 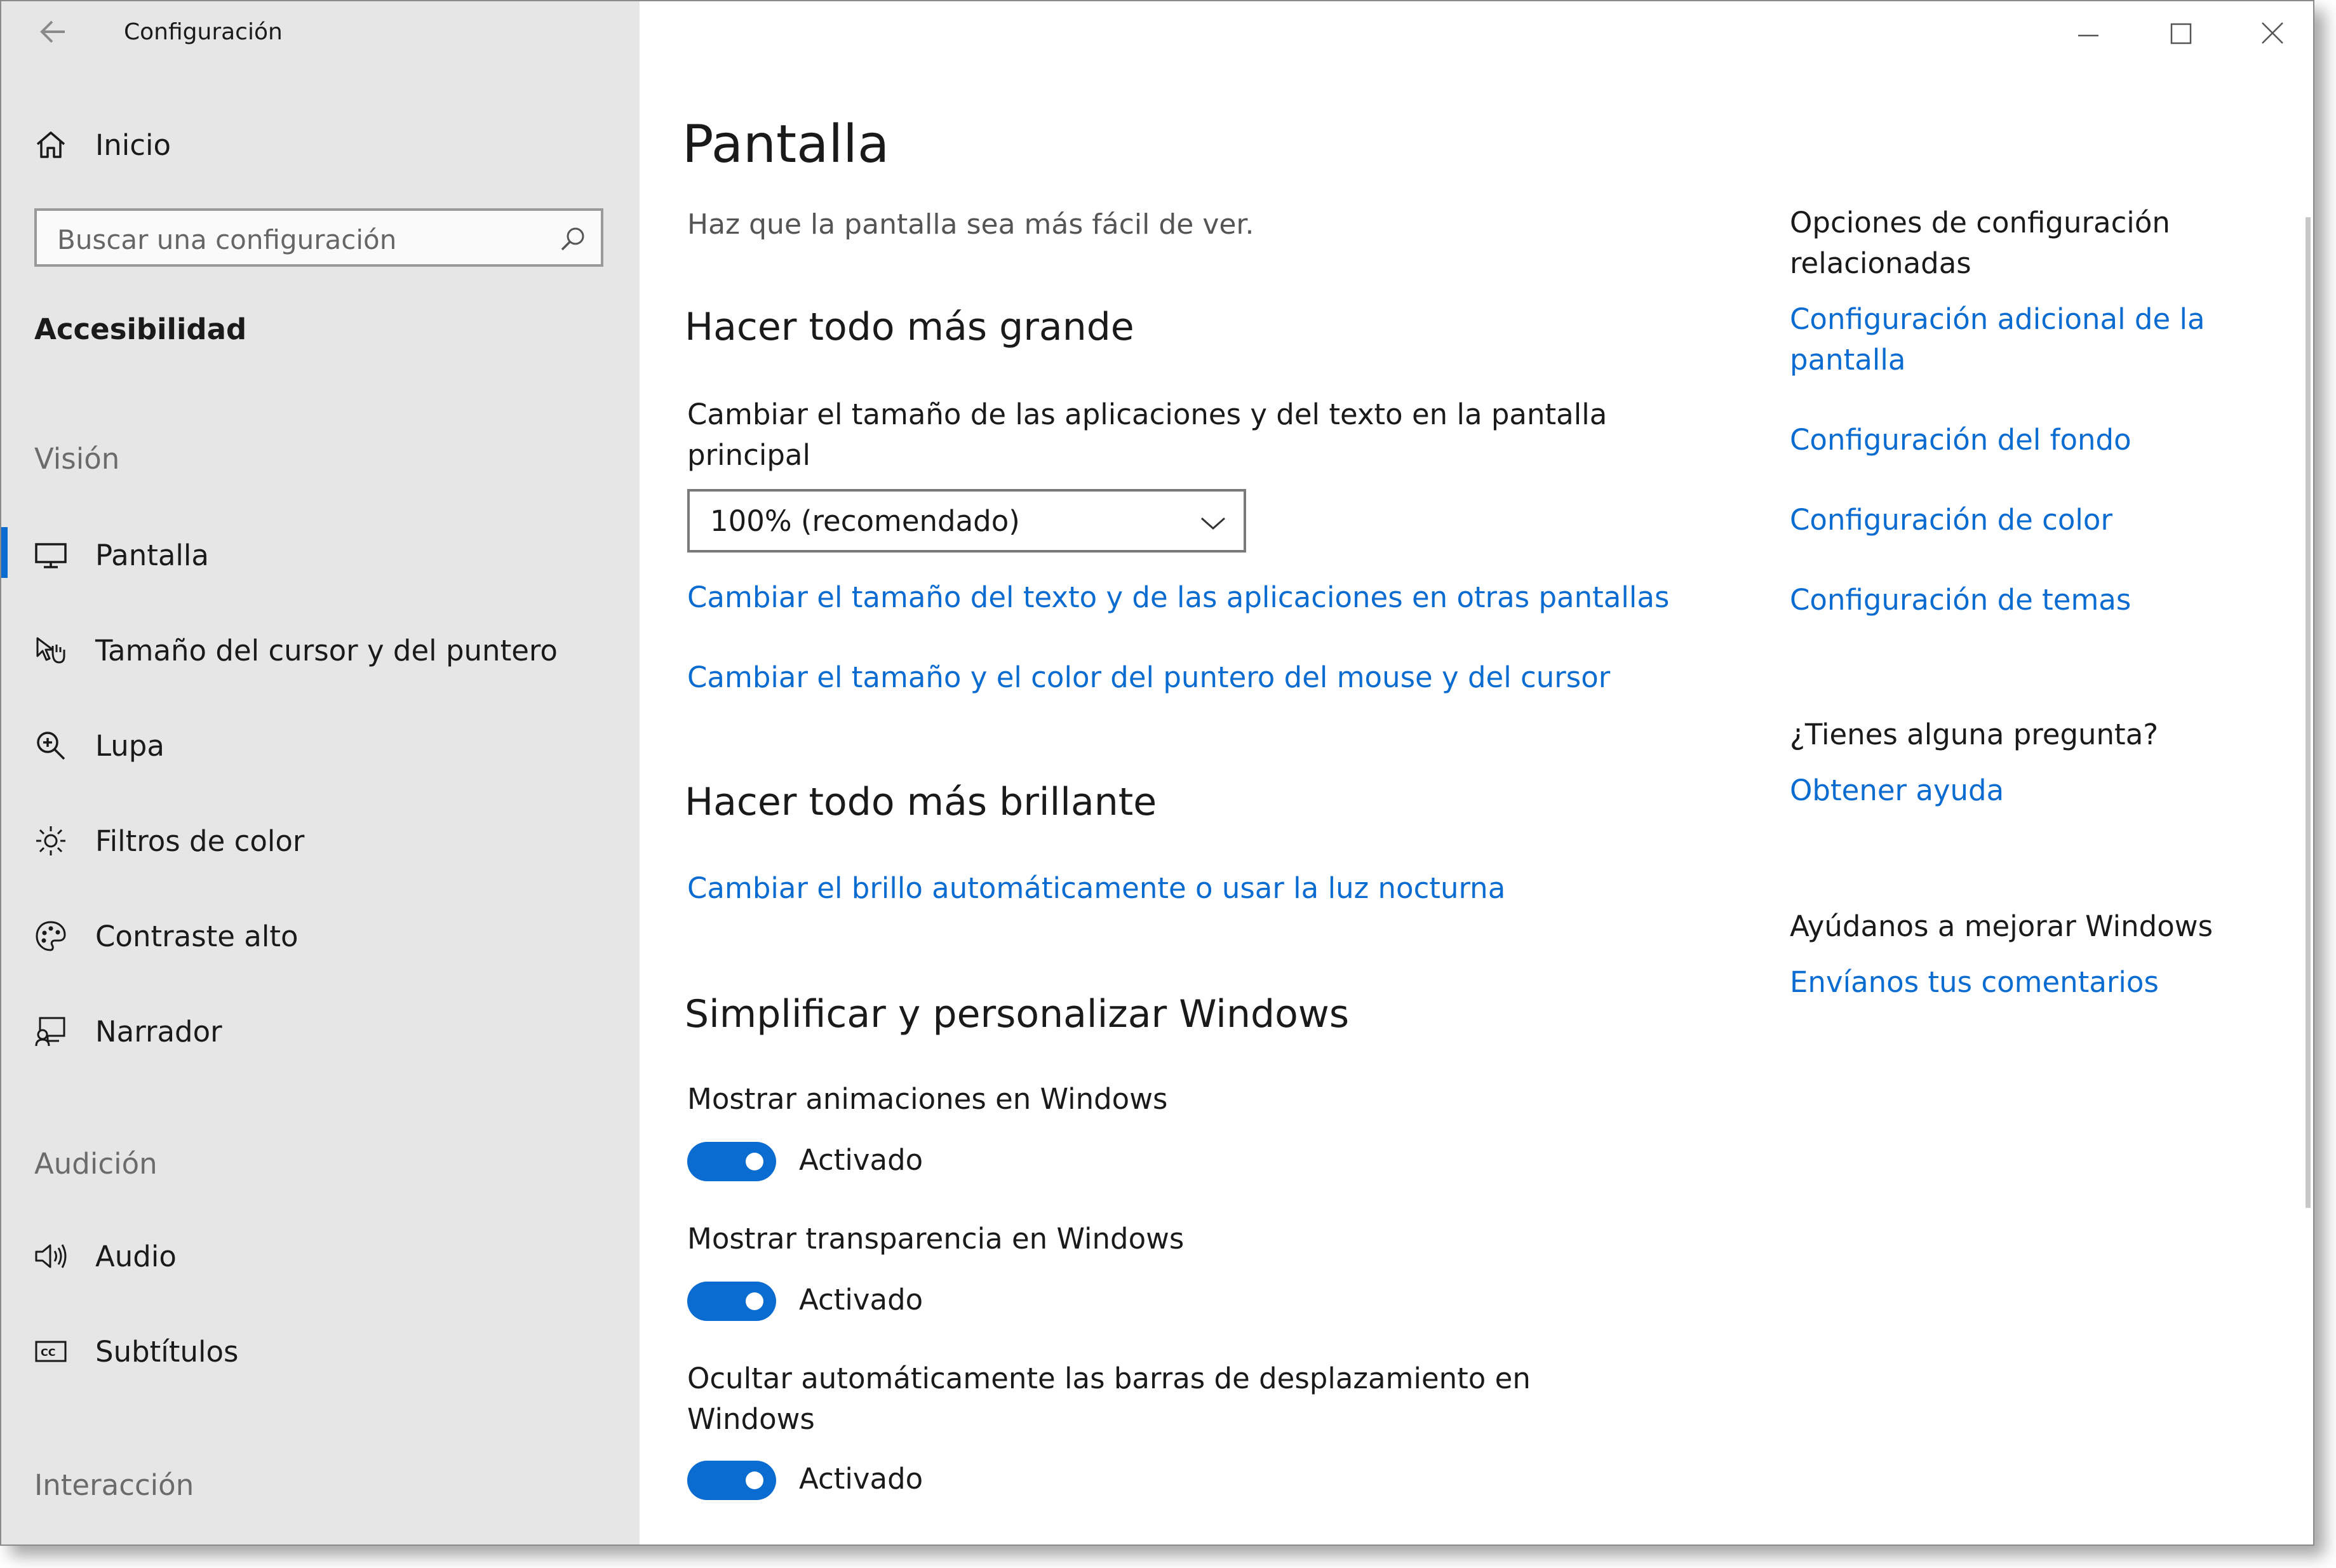 What do you see at coordinates (928, 1099) in the screenshot?
I see `toggle-animations-label: Mostrar animaciones en Windows` at bounding box center [928, 1099].